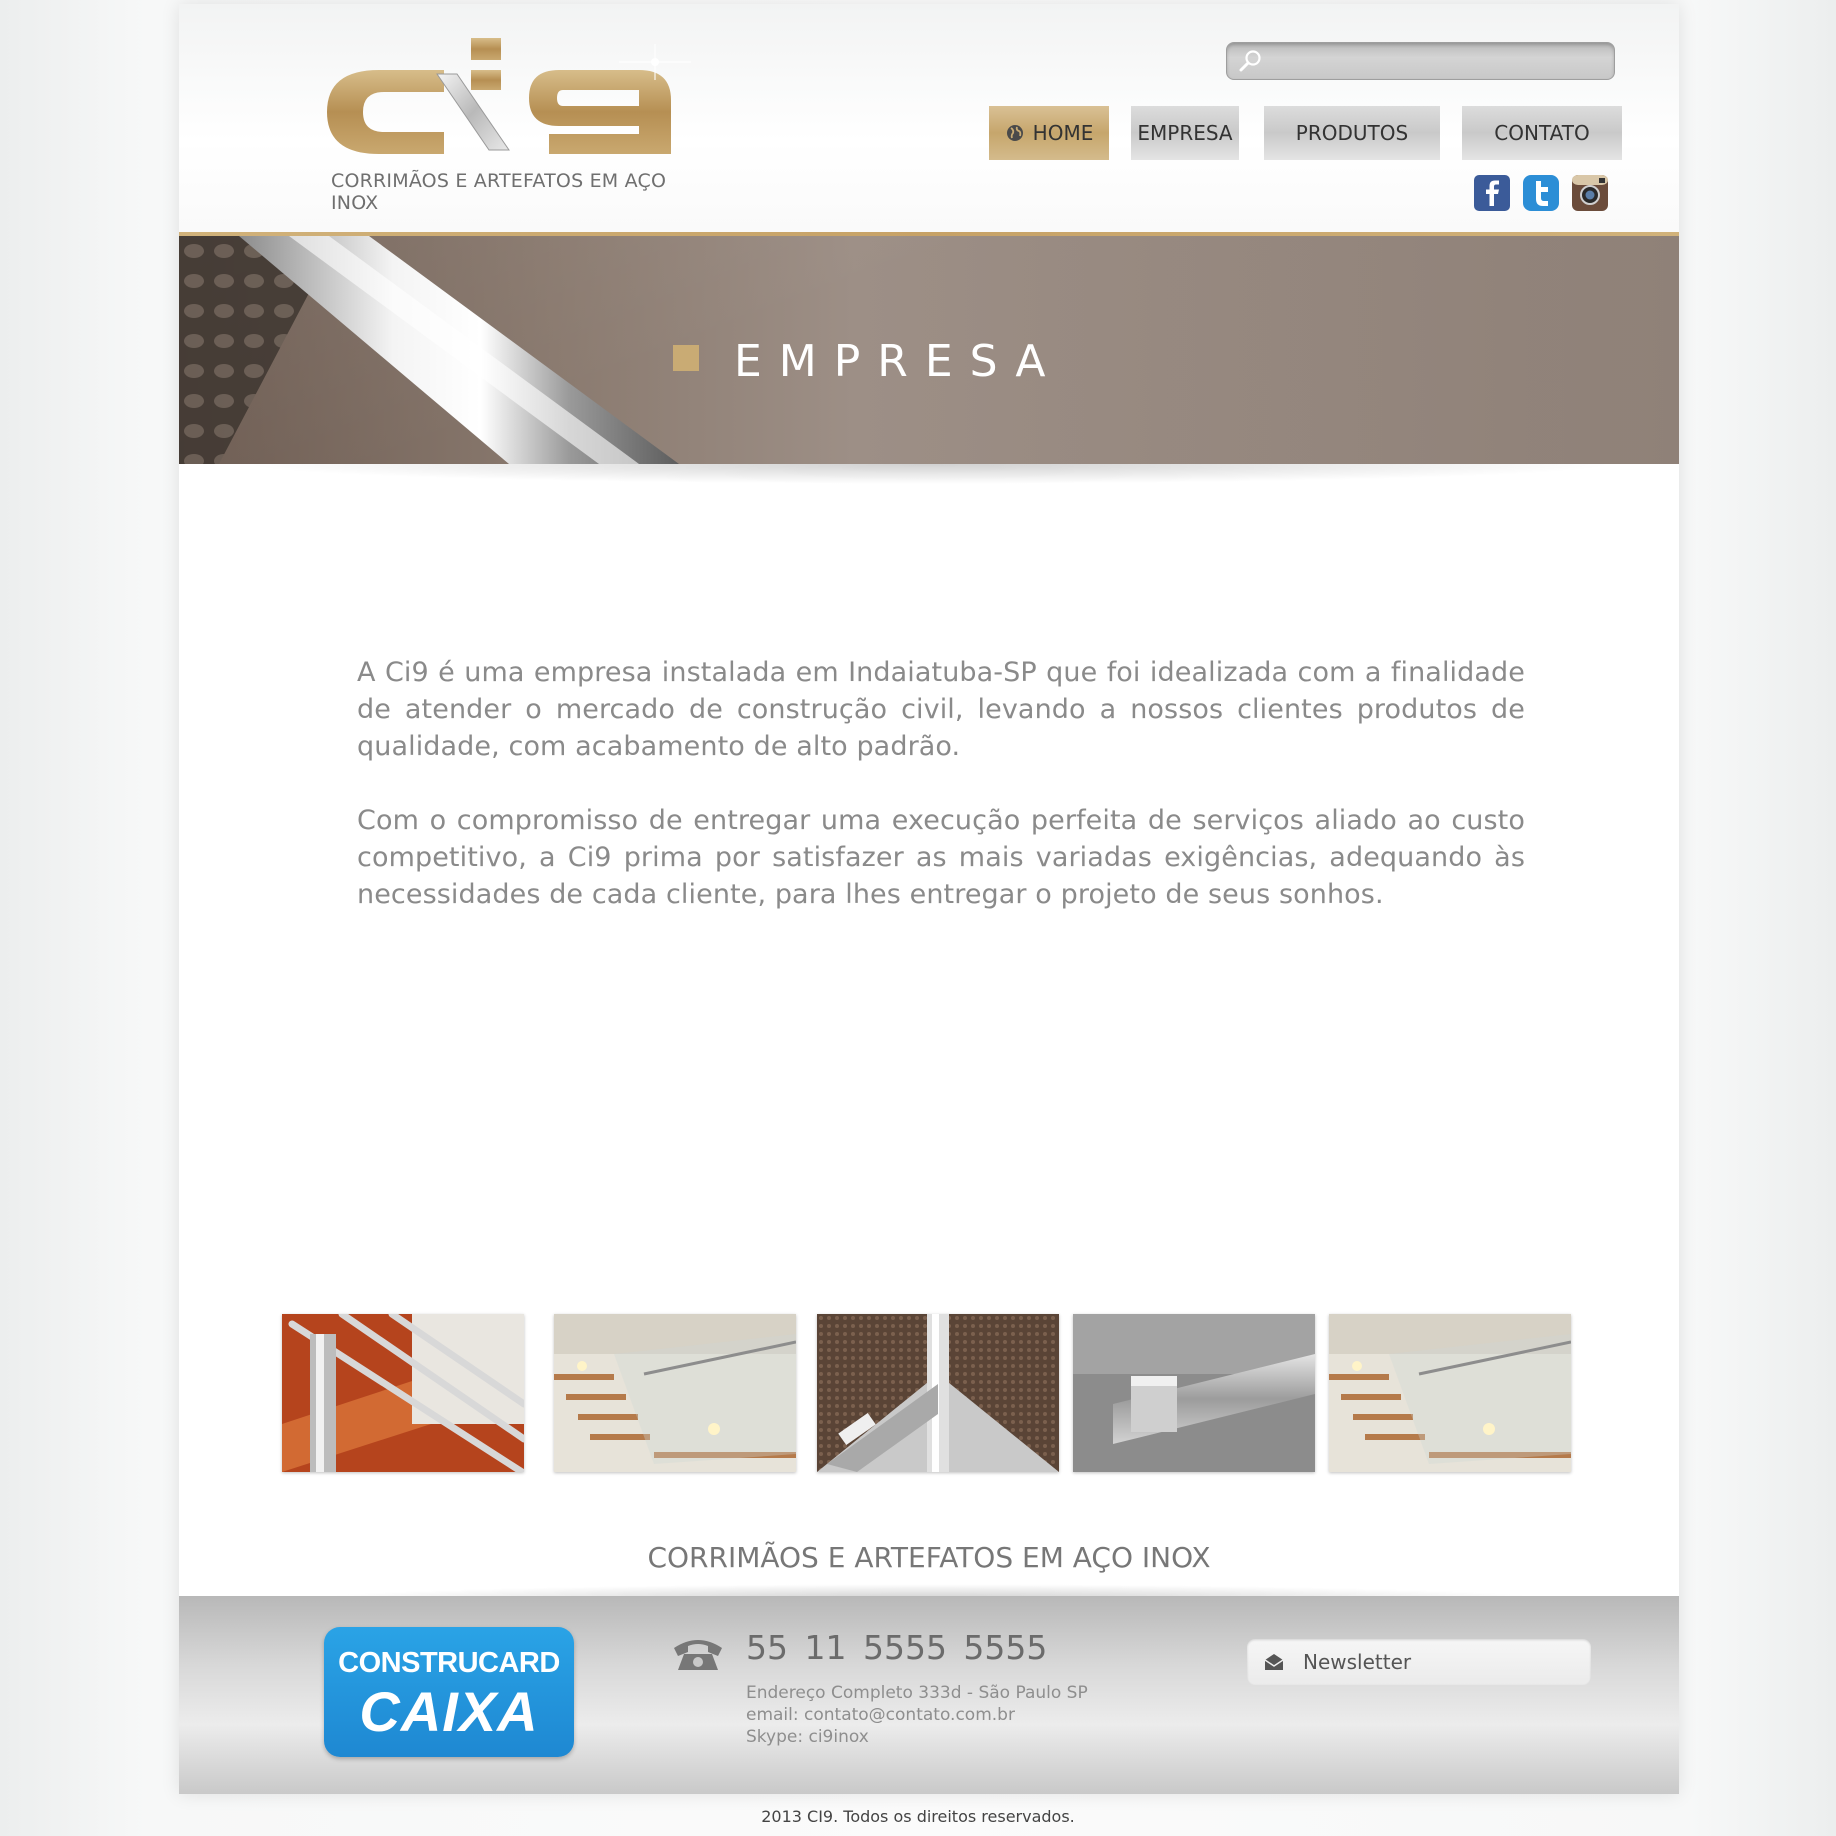  Describe the element at coordinates (1357, 1662) in the screenshot. I see `newsletter-label: Newsletter` at that location.